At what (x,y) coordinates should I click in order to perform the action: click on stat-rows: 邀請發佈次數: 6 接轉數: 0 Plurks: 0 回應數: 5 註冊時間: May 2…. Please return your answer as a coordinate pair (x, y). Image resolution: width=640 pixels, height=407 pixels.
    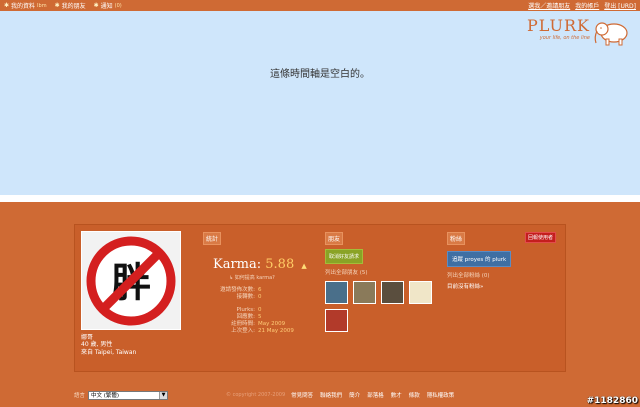
    Looking at the image, I should click on (258, 311).